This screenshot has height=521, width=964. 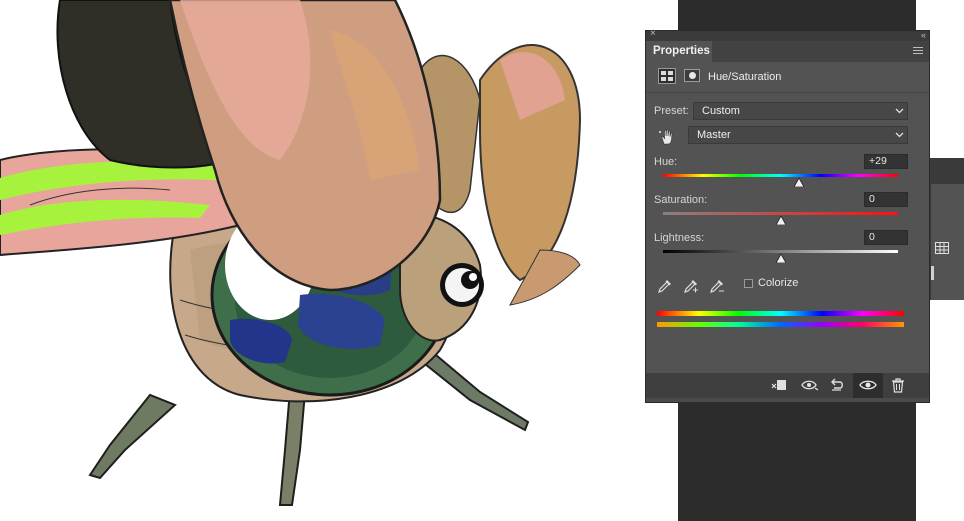 I want to click on lightness-label: Lightness:, so click(x=679, y=238).